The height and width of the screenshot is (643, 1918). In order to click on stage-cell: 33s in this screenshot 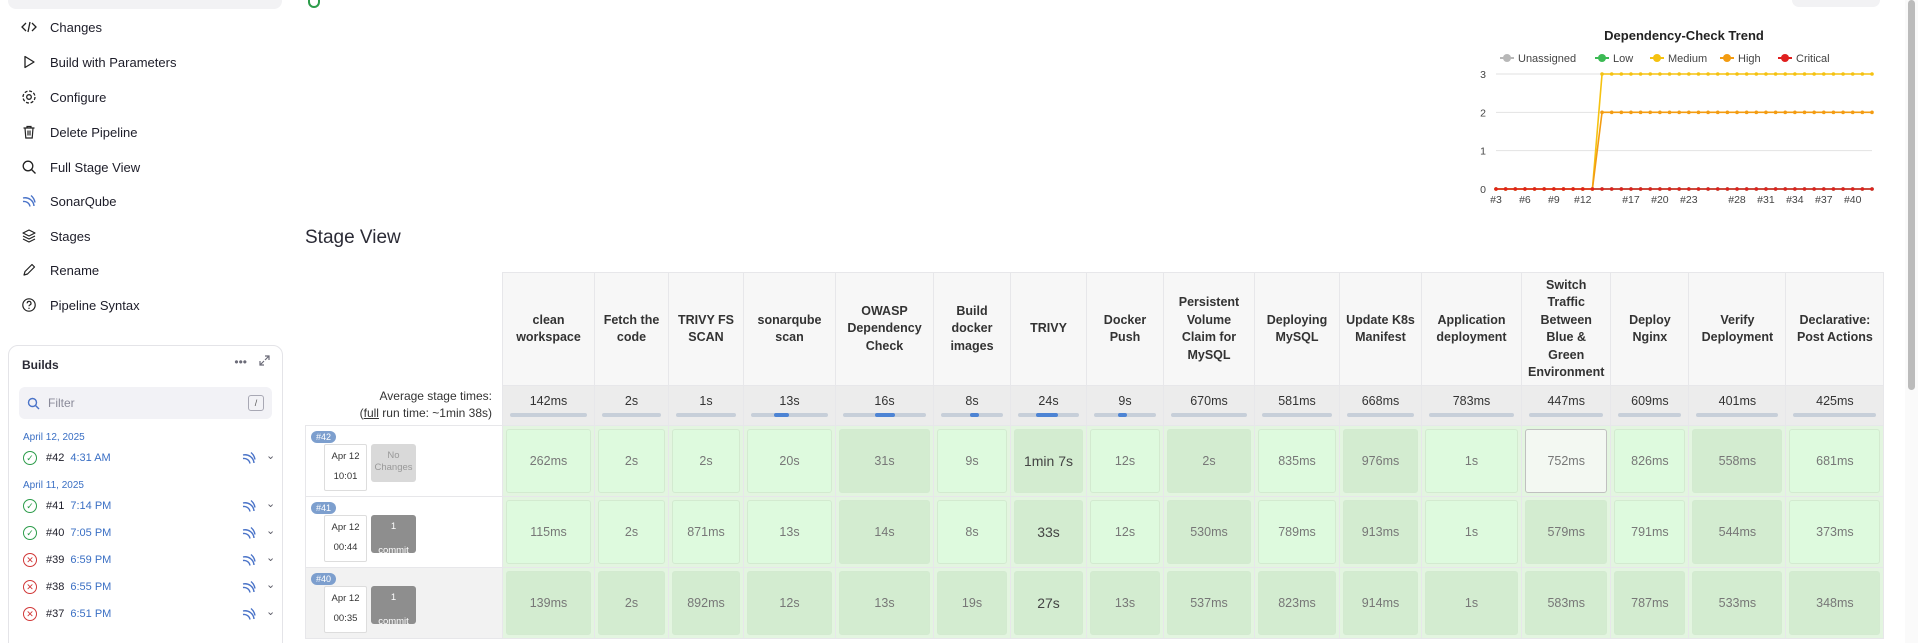, I will do `click(1048, 532)`.